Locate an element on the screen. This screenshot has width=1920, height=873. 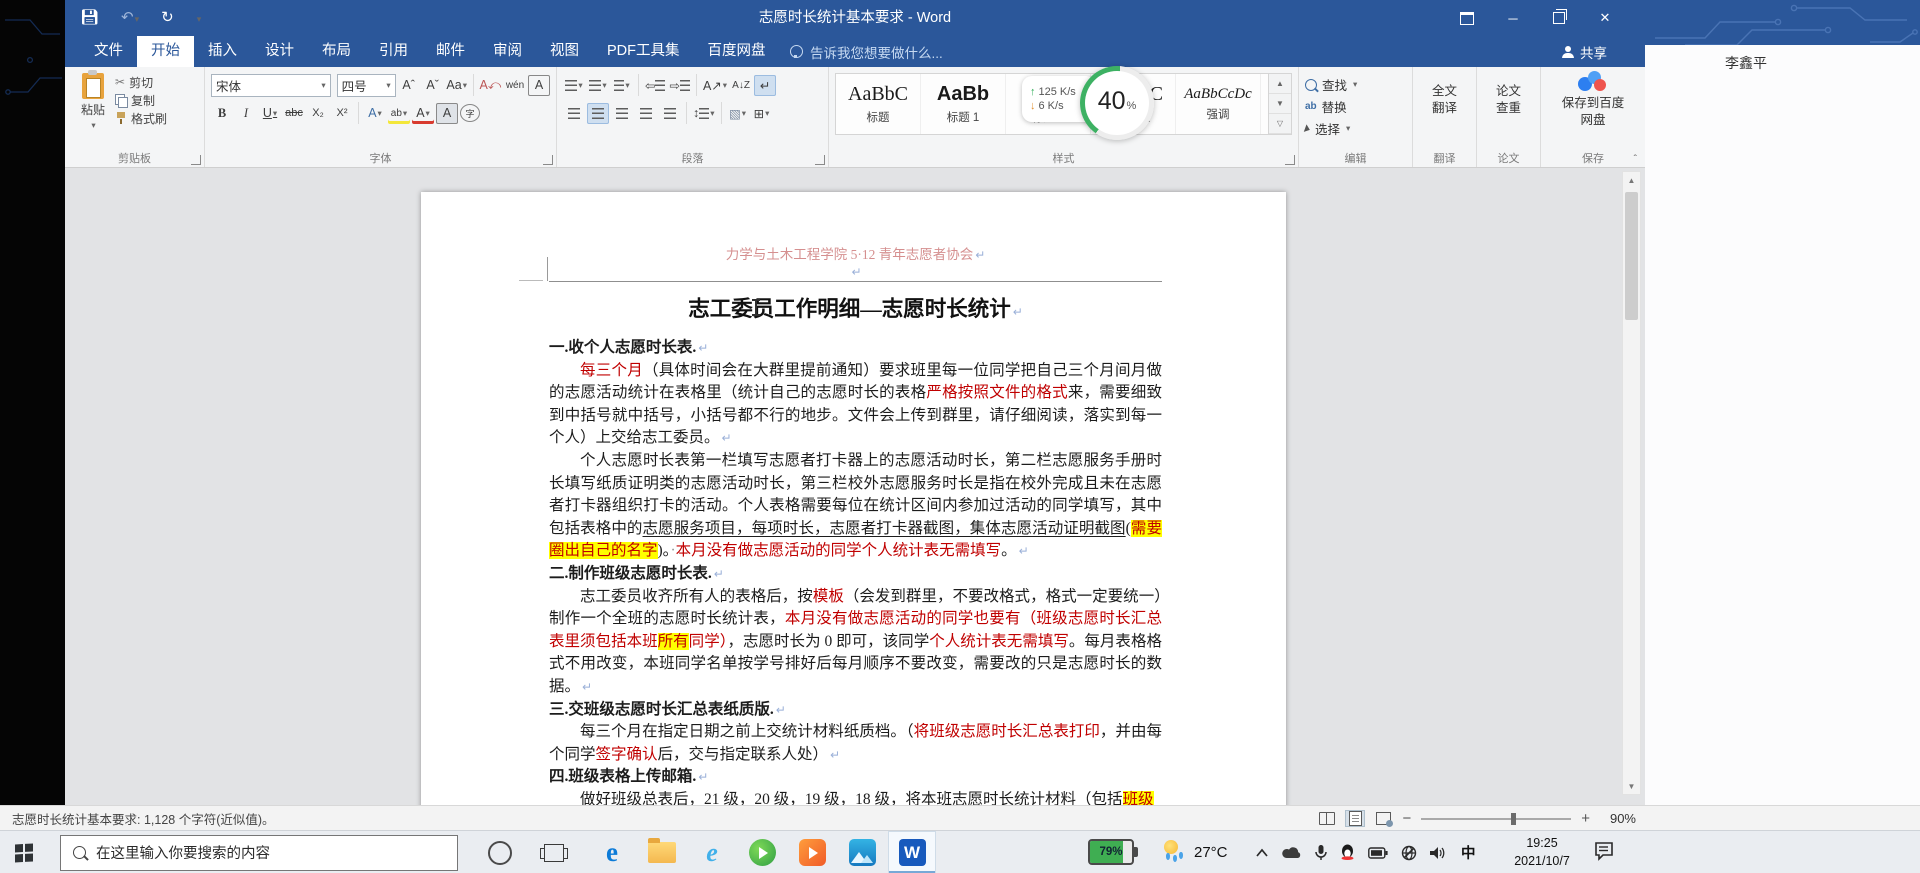
gallery-up-icon: ▲ is located at coordinates (1280, 84).